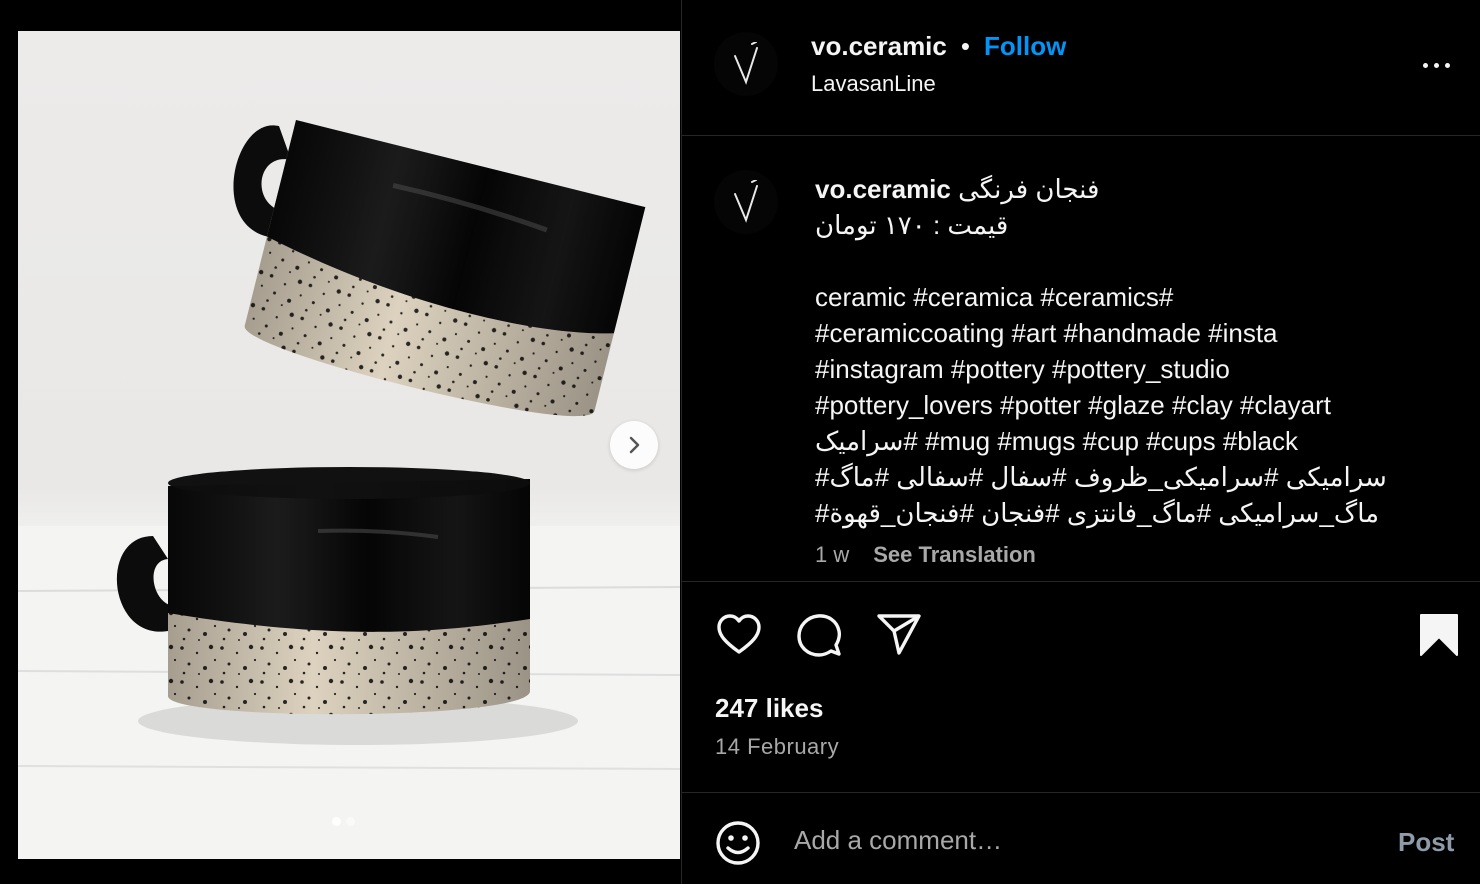 The image size is (1480, 884). I want to click on save-button, so click(1439, 637).